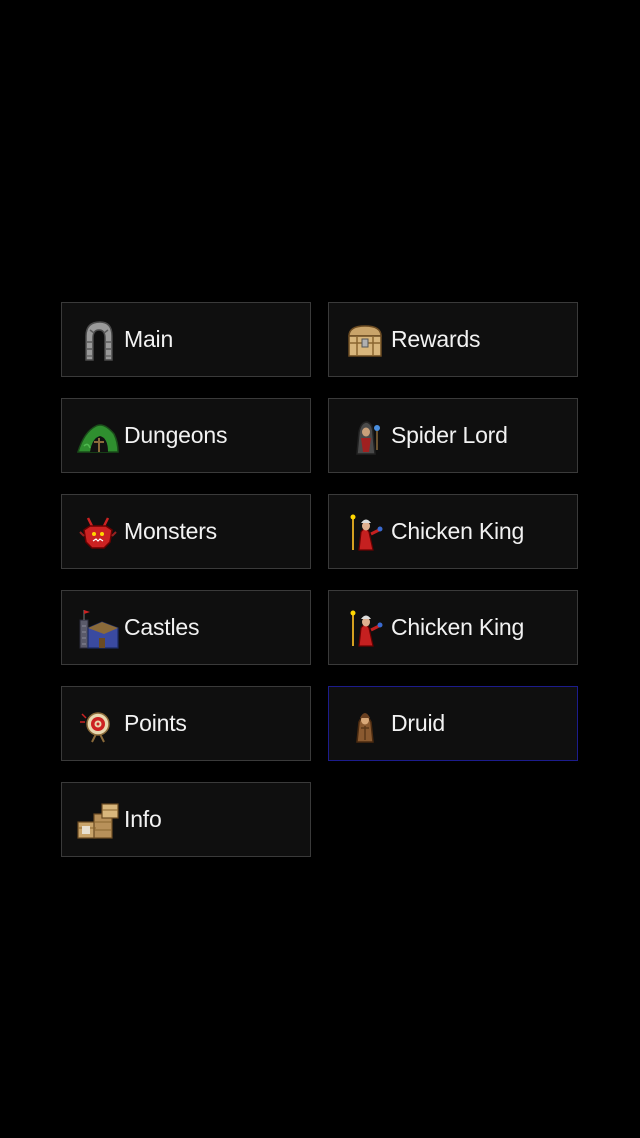  What do you see at coordinates (365, 724) in the screenshot?
I see `druid-icon` at bounding box center [365, 724].